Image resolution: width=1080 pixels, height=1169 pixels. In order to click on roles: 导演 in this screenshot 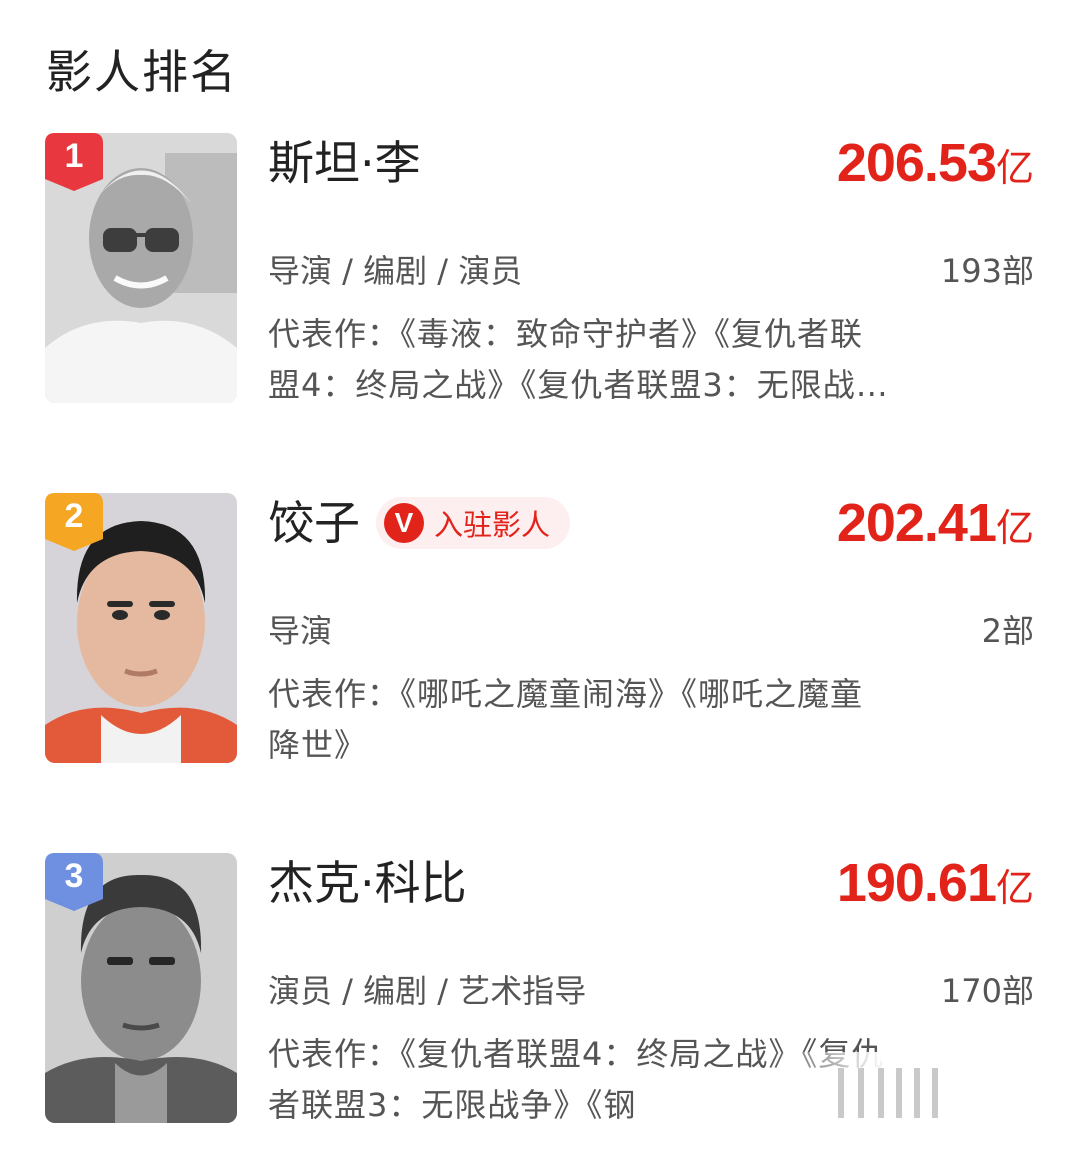, I will do `click(300, 631)`.